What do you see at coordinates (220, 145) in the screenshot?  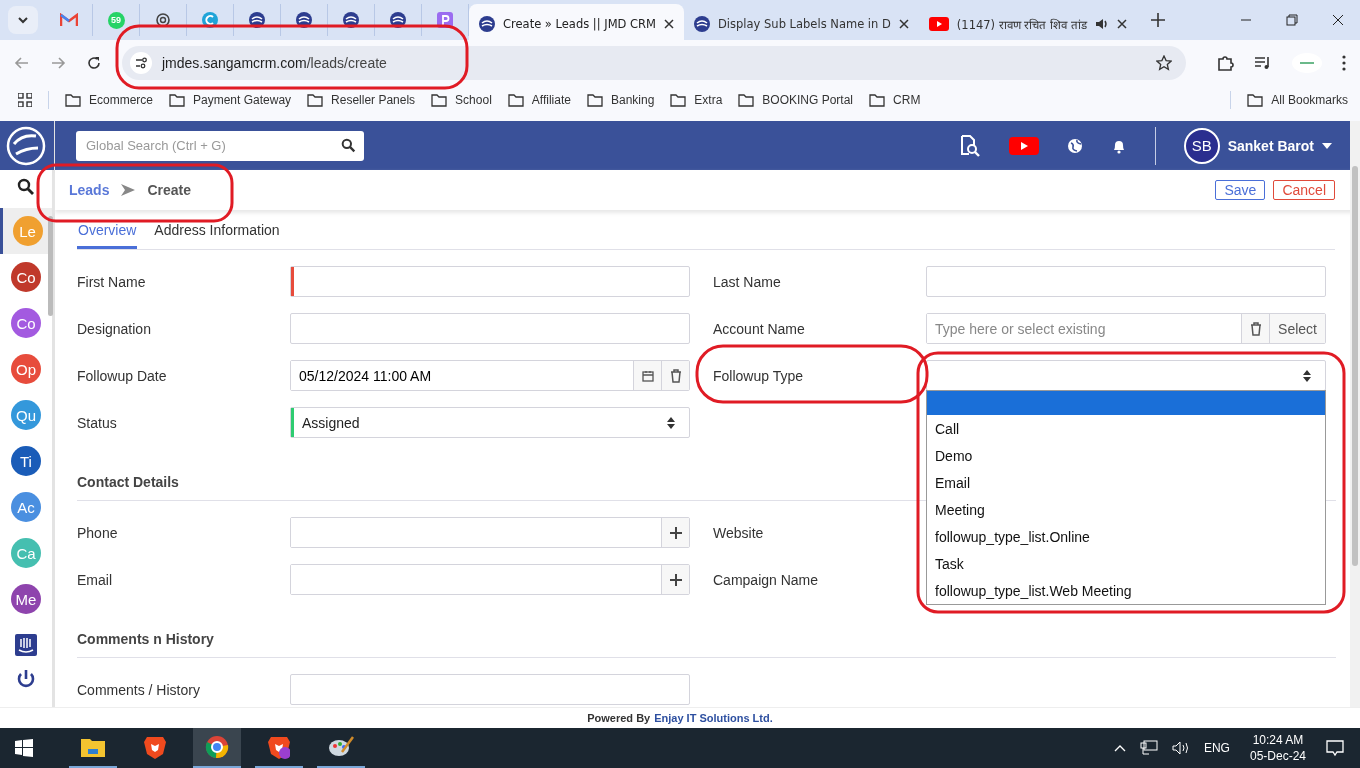 I see `global-search-field: Global Search (Ctrl + G)` at bounding box center [220, 145].